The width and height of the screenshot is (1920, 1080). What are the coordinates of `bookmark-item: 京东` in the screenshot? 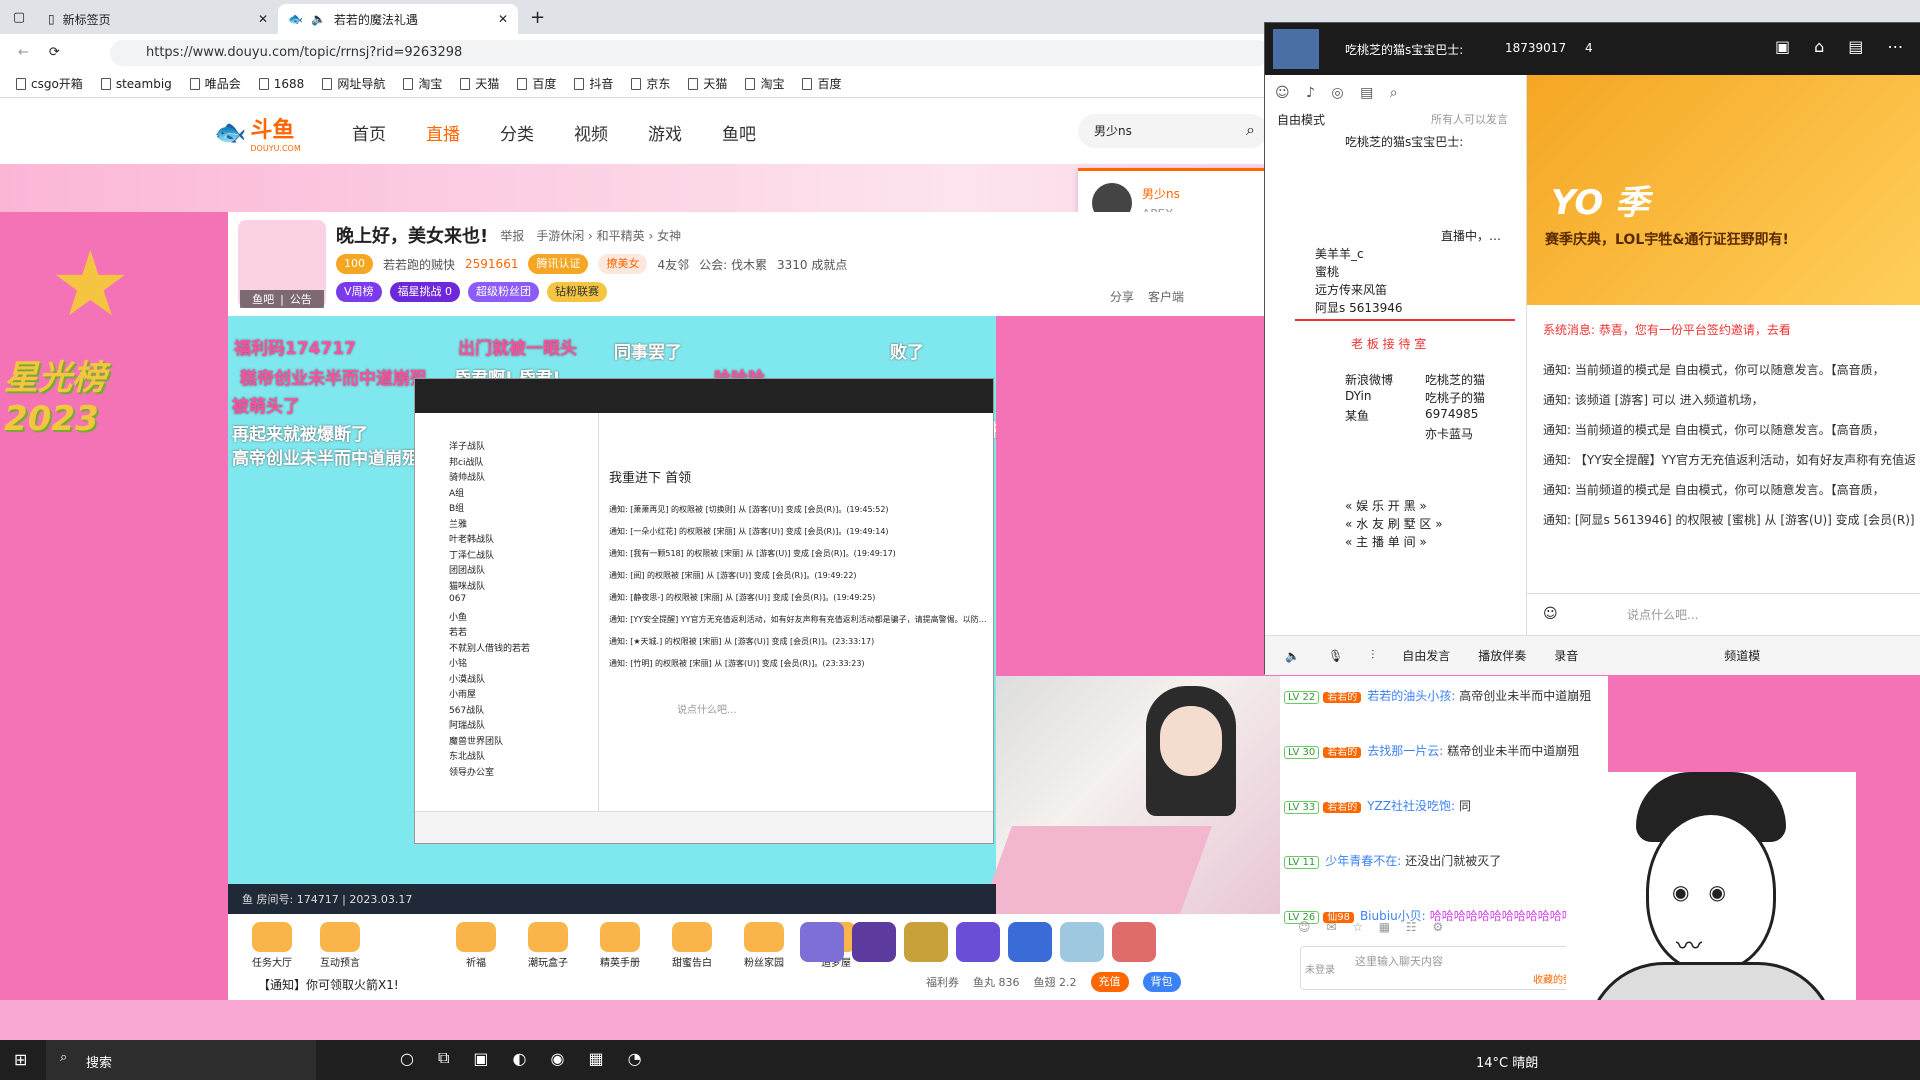 It's located at (650, 83).